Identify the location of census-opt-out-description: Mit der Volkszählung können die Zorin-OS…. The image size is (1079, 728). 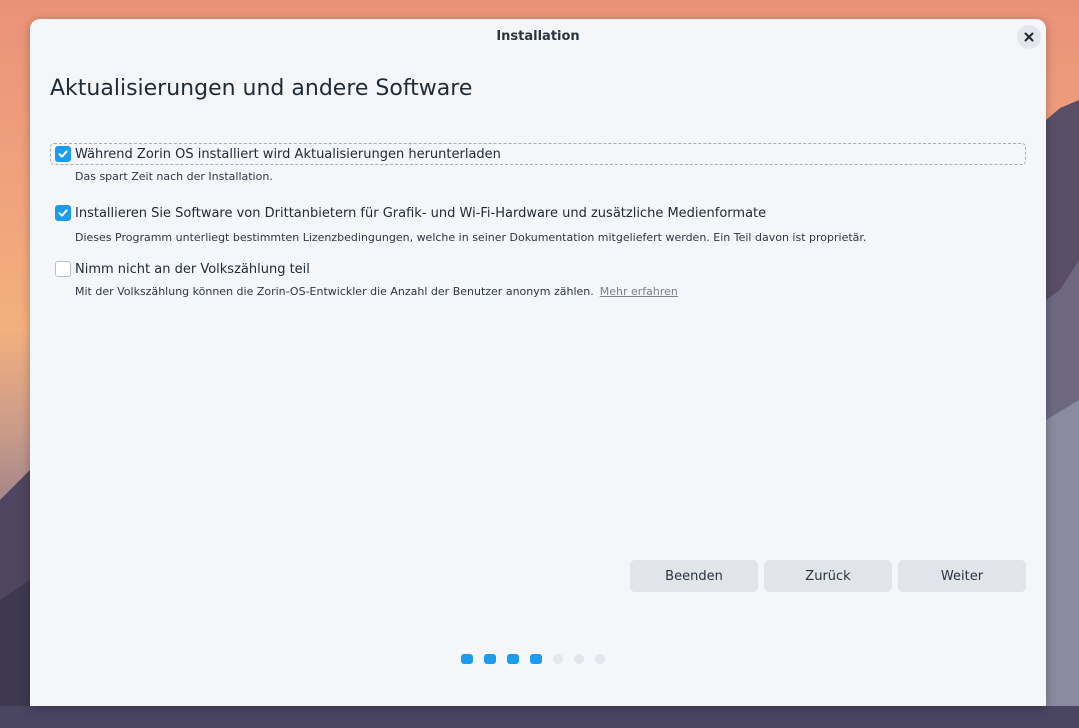
(334, 291).